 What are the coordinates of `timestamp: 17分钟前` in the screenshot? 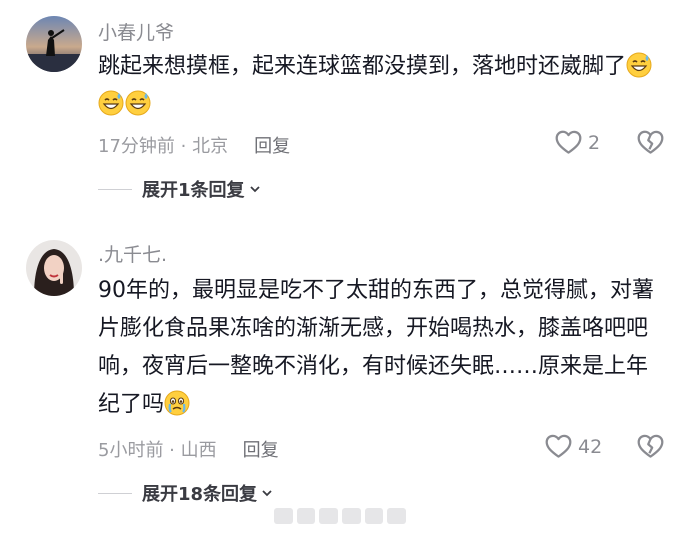 It's located at (136, 146).